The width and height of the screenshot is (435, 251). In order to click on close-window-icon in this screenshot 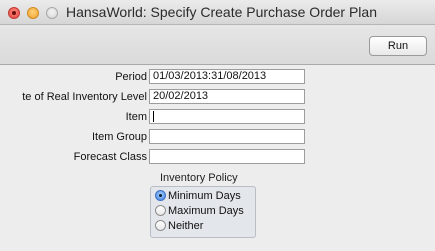, I will do `click(14, 13)`.